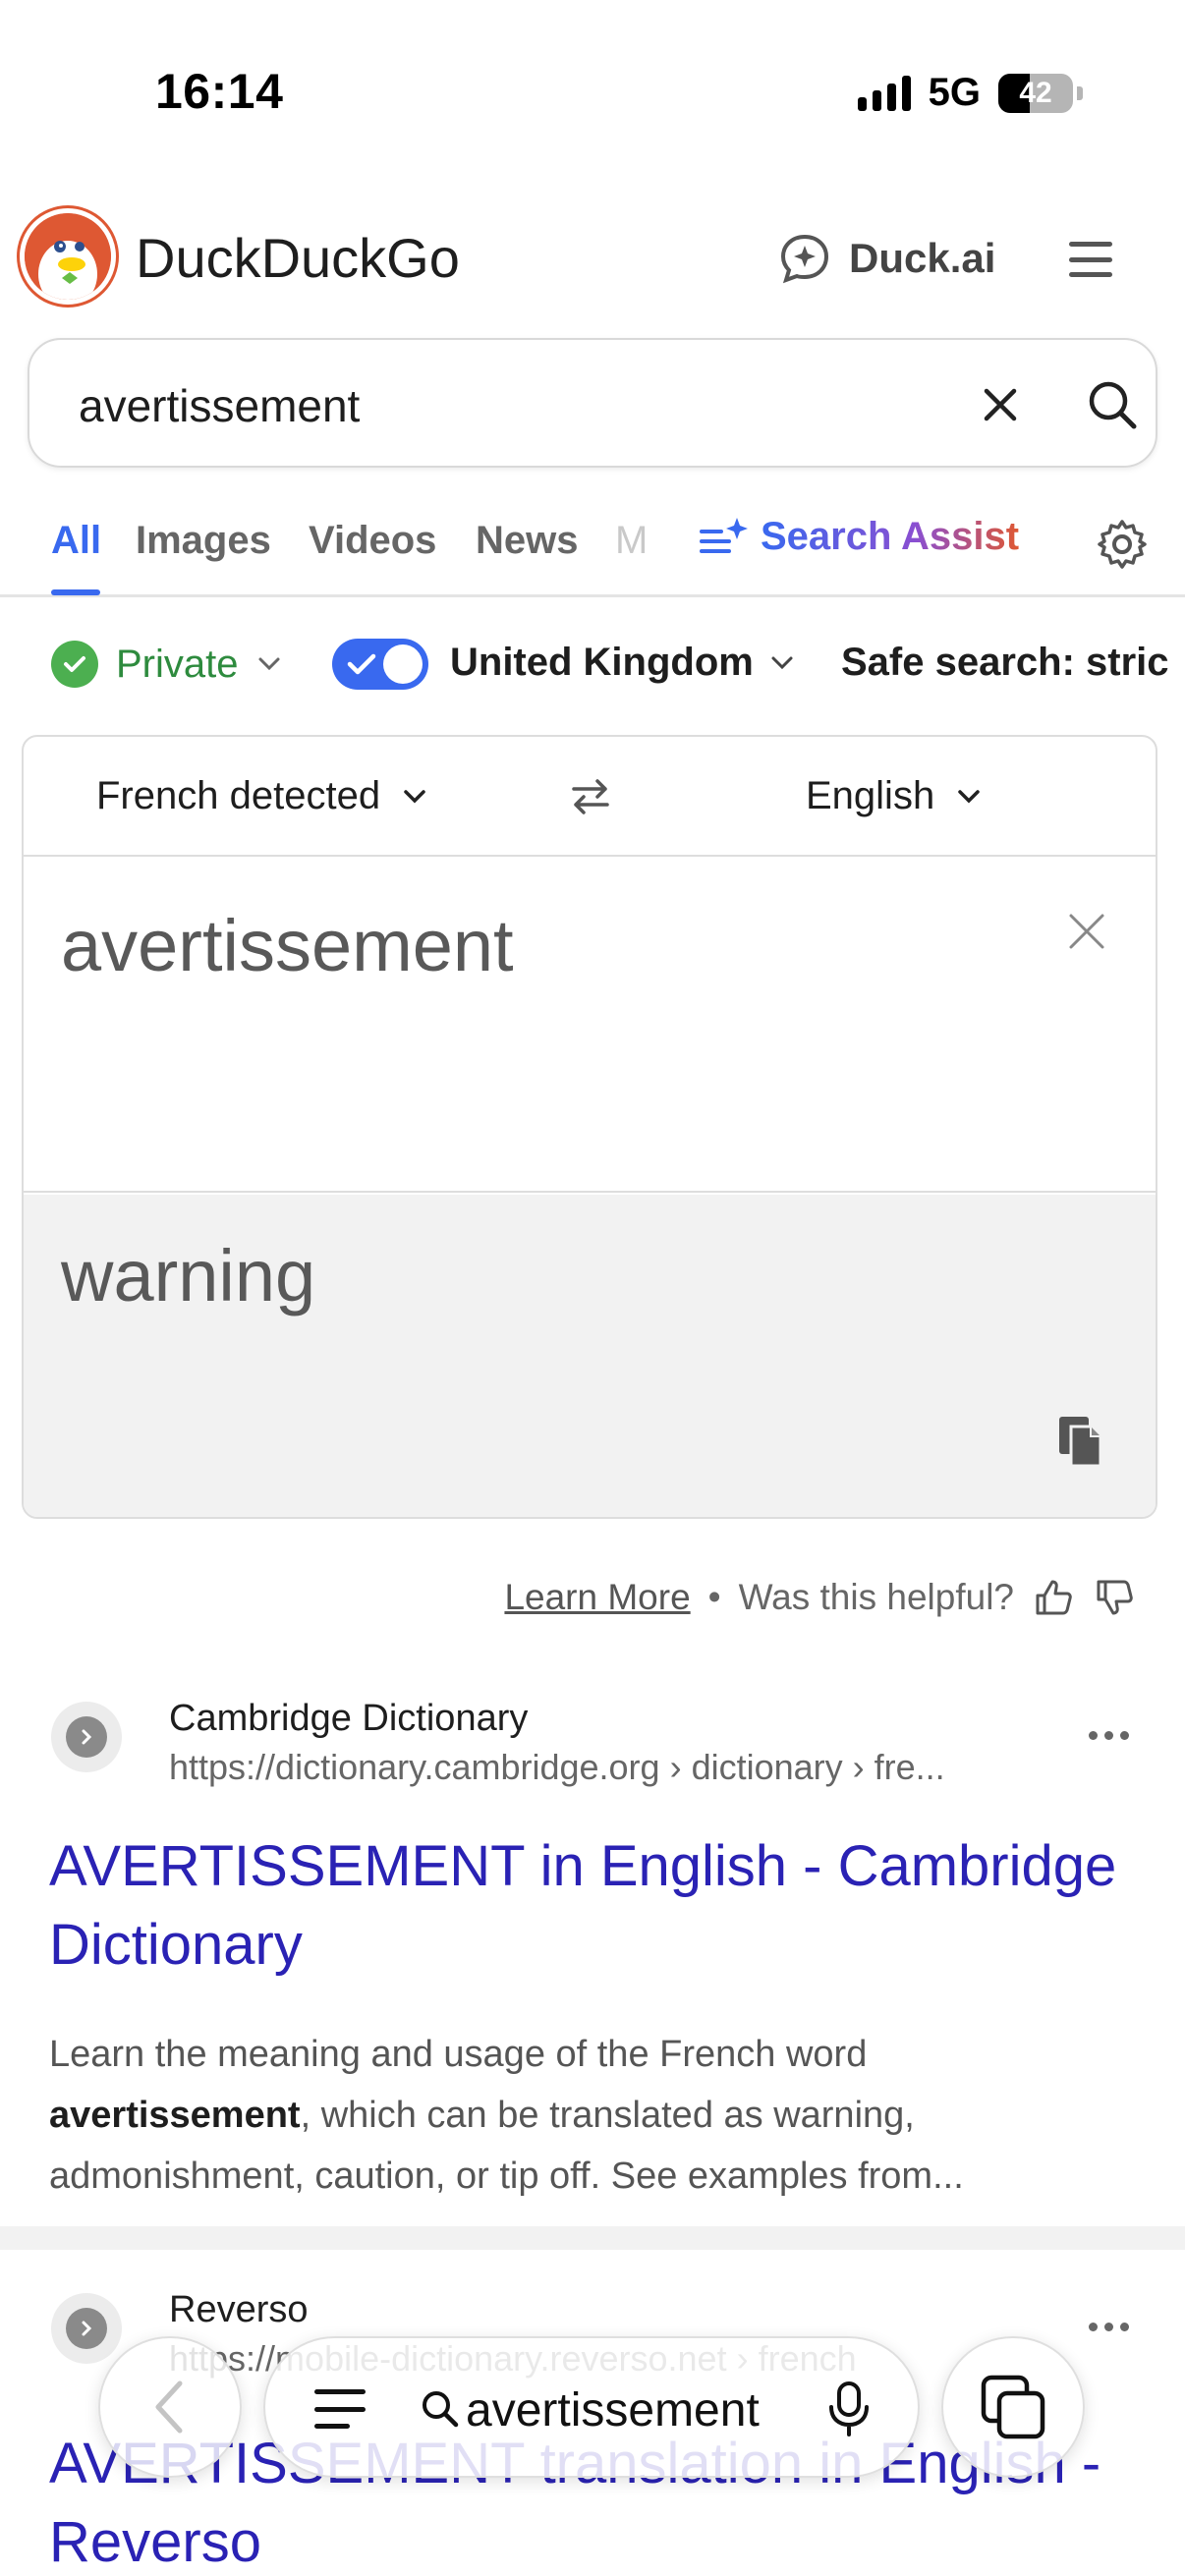 The image size is (1185, 2576). I want to click on result-site-name: Reverso, so click(239, 2310).